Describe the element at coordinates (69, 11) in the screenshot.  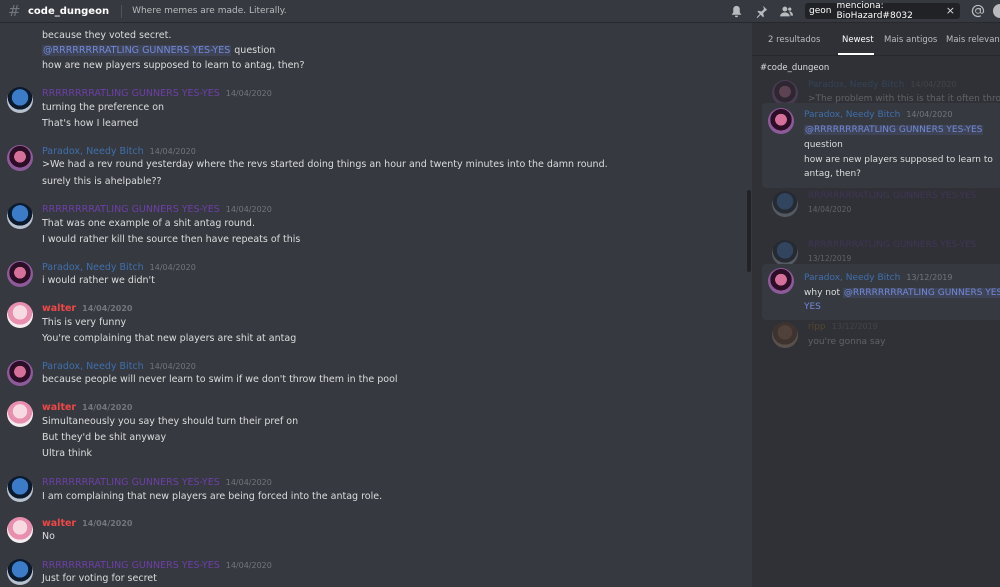
I see `channel-name: code_dungeon` at that location.